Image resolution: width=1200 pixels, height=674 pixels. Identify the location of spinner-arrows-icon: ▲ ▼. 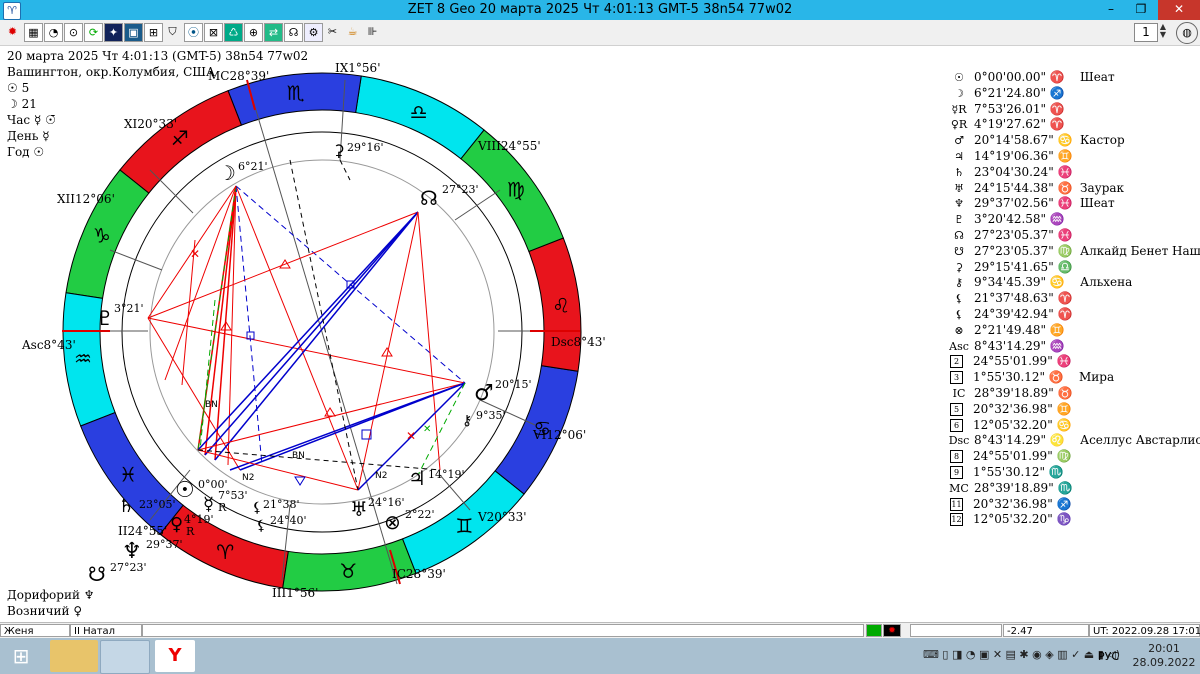
(1163, 31).